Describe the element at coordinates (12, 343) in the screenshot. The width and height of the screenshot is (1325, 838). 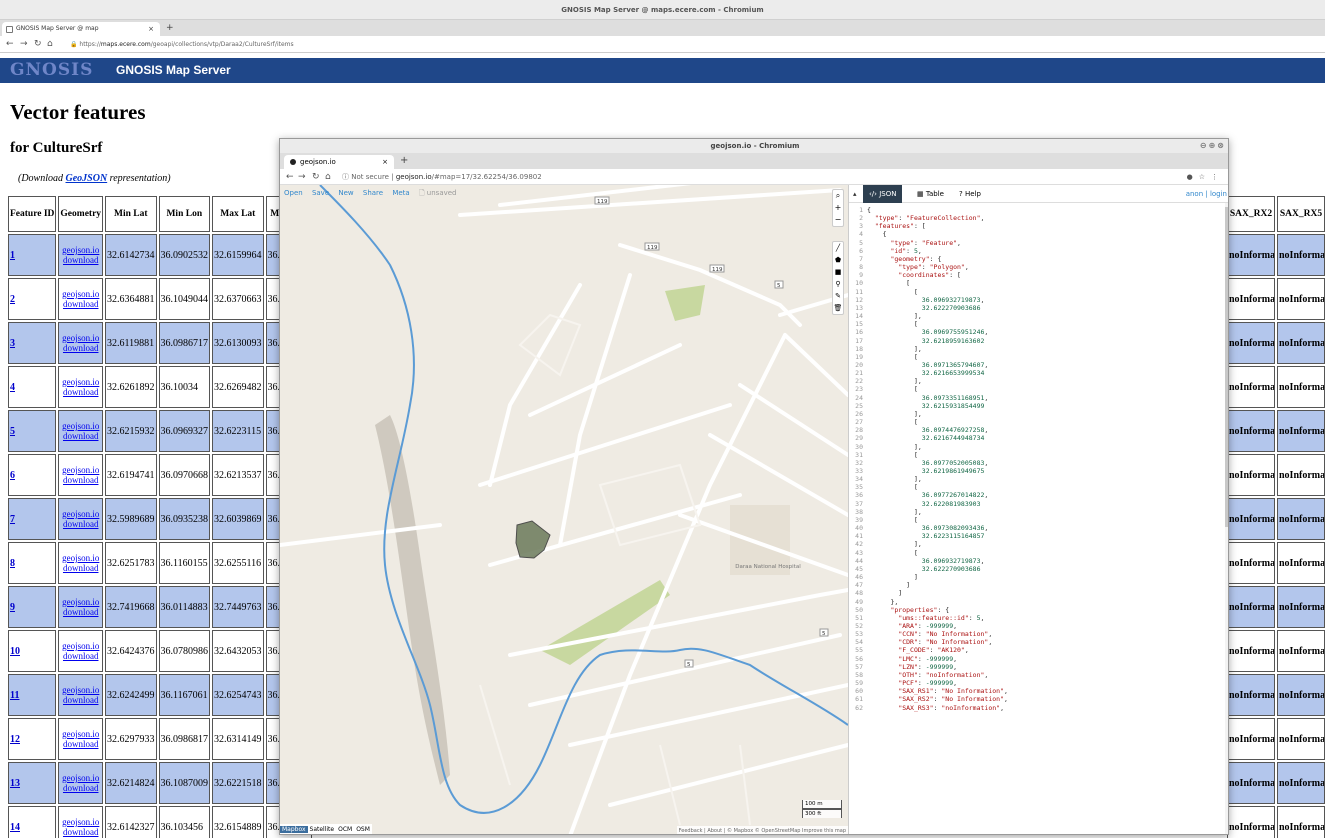
I see `feature-id-link: 3` at that location.